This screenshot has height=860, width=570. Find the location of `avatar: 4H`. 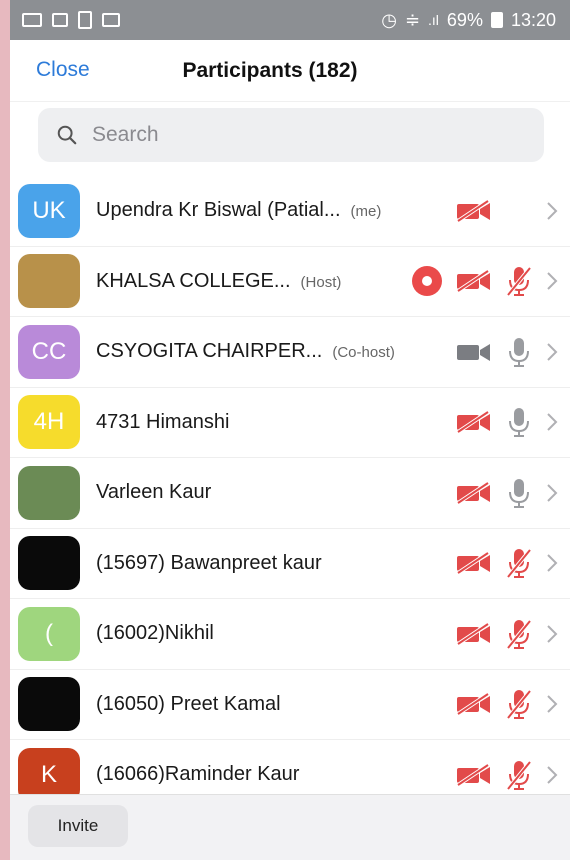

avatar: 4H is located at coordinates (49, 422).